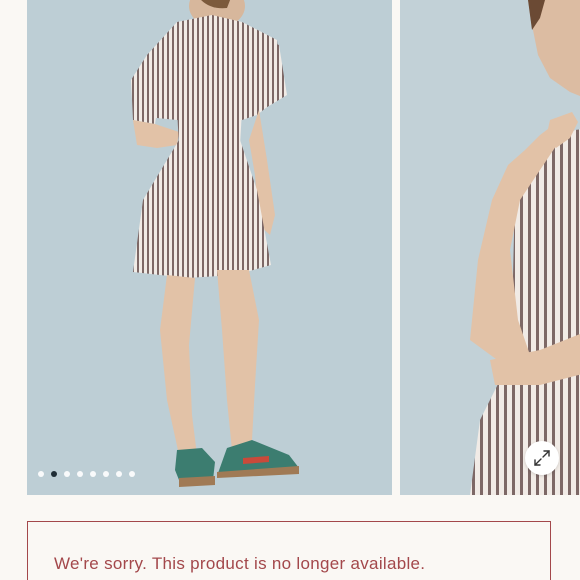 The width and height of the screenshot is (580, 580). I want to click on expand-image-button, so click(542, 458).